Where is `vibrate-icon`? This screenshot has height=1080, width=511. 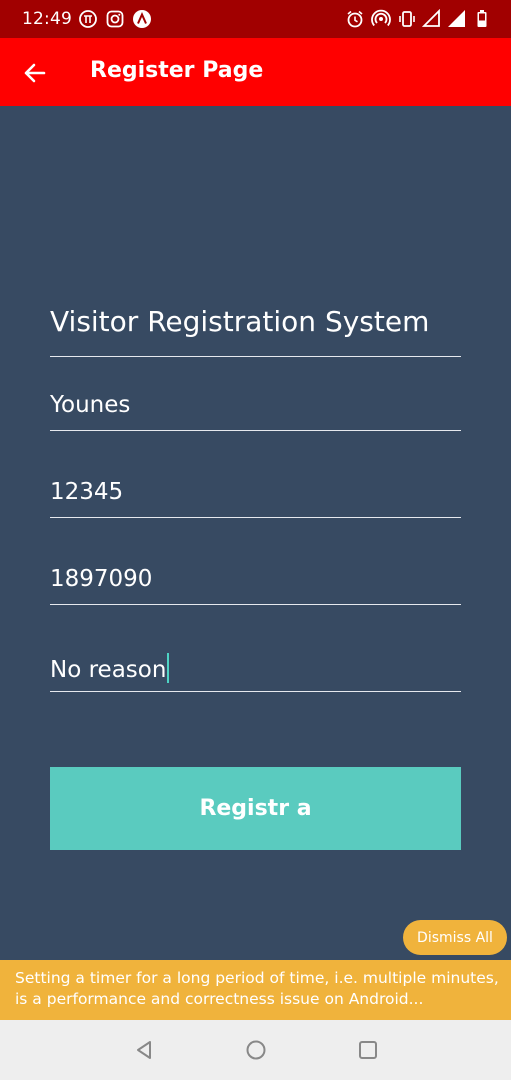 vibrate-icon is located at coordinates (407, 19).